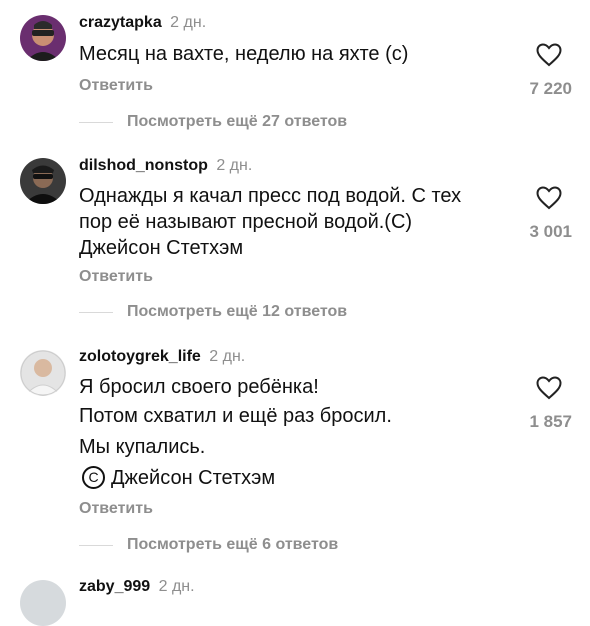 The width and height of the screenshot is (590, 626). I want to click on view-more-replies-label: Посмотреть ещё 27 ответов, so click(237, 122).